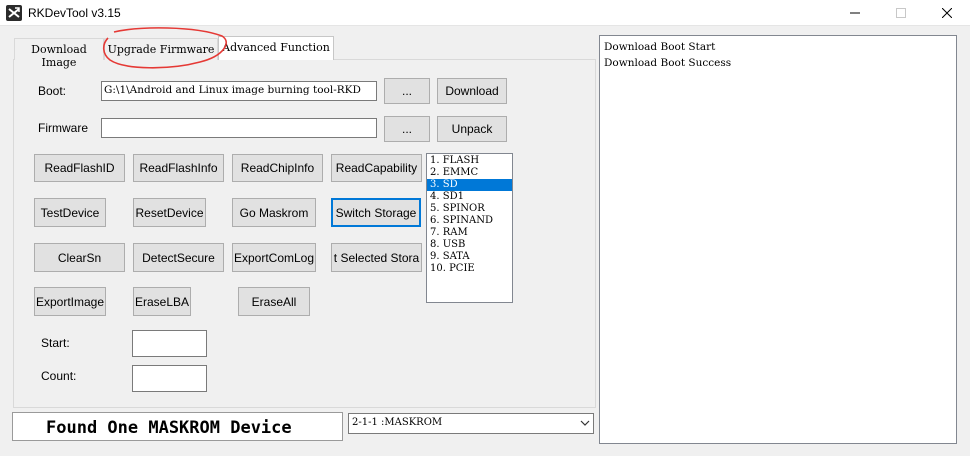 Image resolution: width=970 pixels, height=456 pixels. Describe the element at coordinates (162, 301) in the screenshot. I see `erase-lba-button: EraseLBA` at that location.